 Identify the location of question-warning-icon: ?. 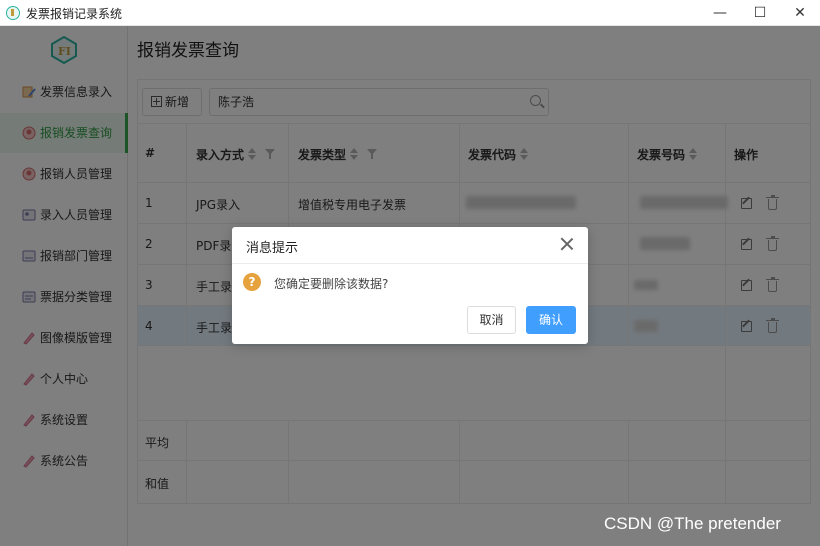
(252, 282).